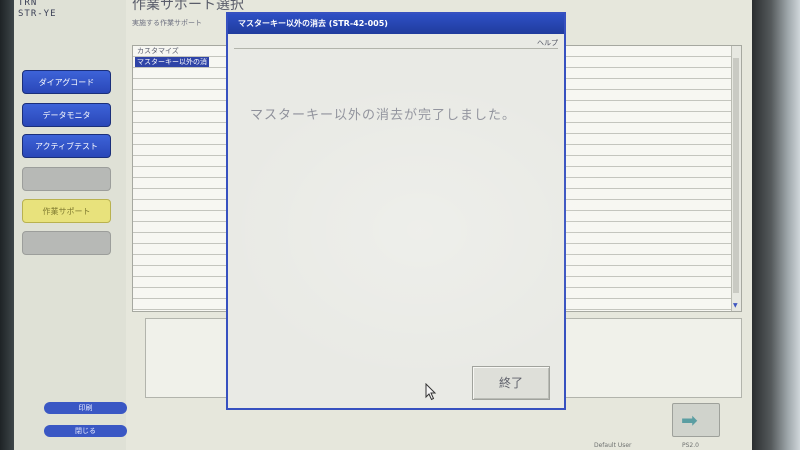  What do you see at coordinates (689, 420) in the screenshot?
I see `arrow-right-icon: ➡` at bounding box center [689, 420].